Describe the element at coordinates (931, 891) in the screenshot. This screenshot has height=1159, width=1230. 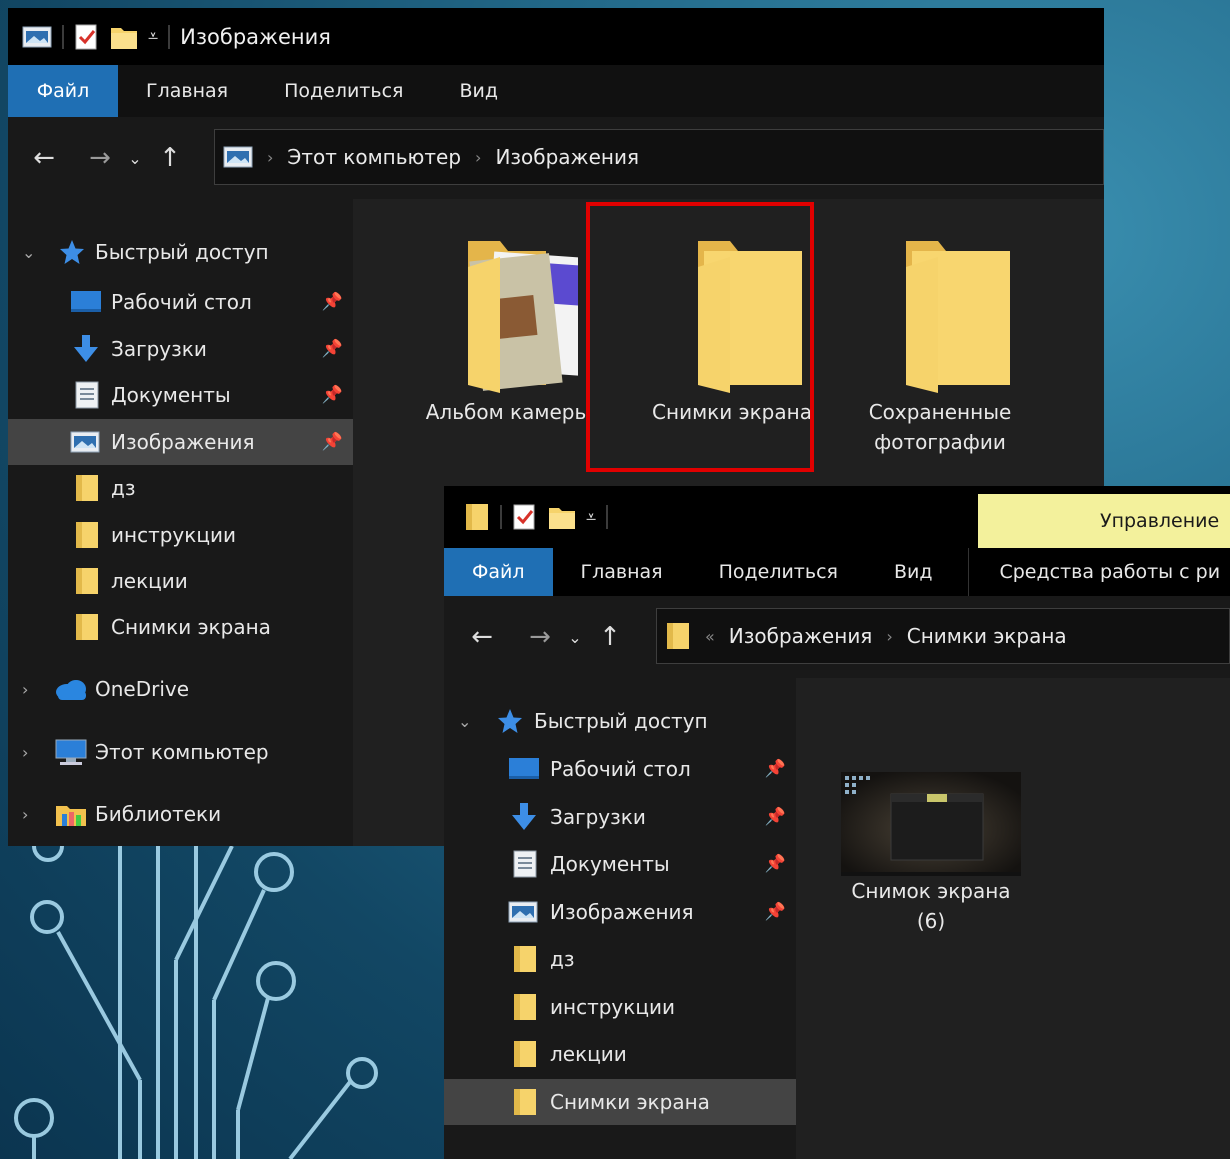
I see `file-label: Снимок экрана` at that location.